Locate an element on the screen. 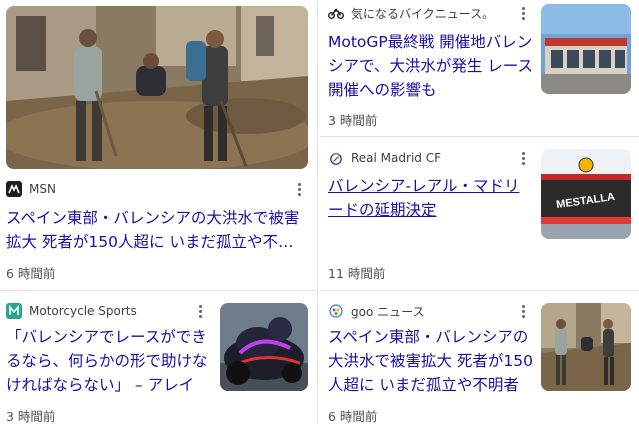 The image size is (639, 424). article-time: 11 時間前 is located at coordinates (357, 273).